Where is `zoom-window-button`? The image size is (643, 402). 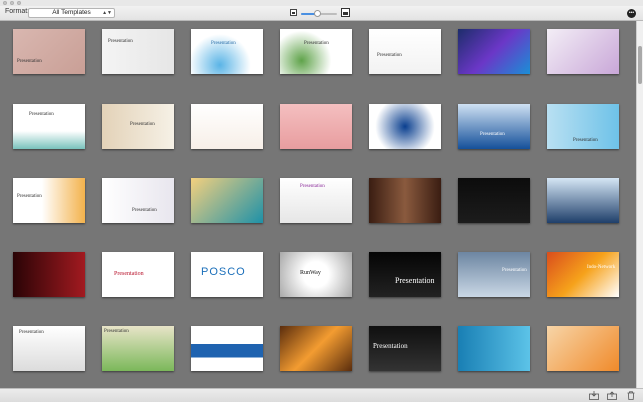
zoom-window-button is located at coordinates (19, 3).